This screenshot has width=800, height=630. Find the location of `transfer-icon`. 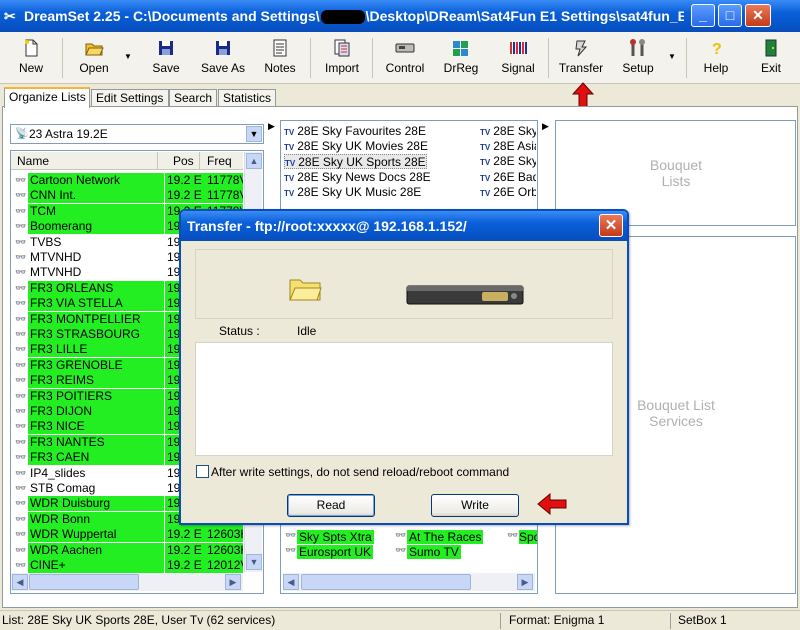

transfer-icon is located at coordinates (581, 48).